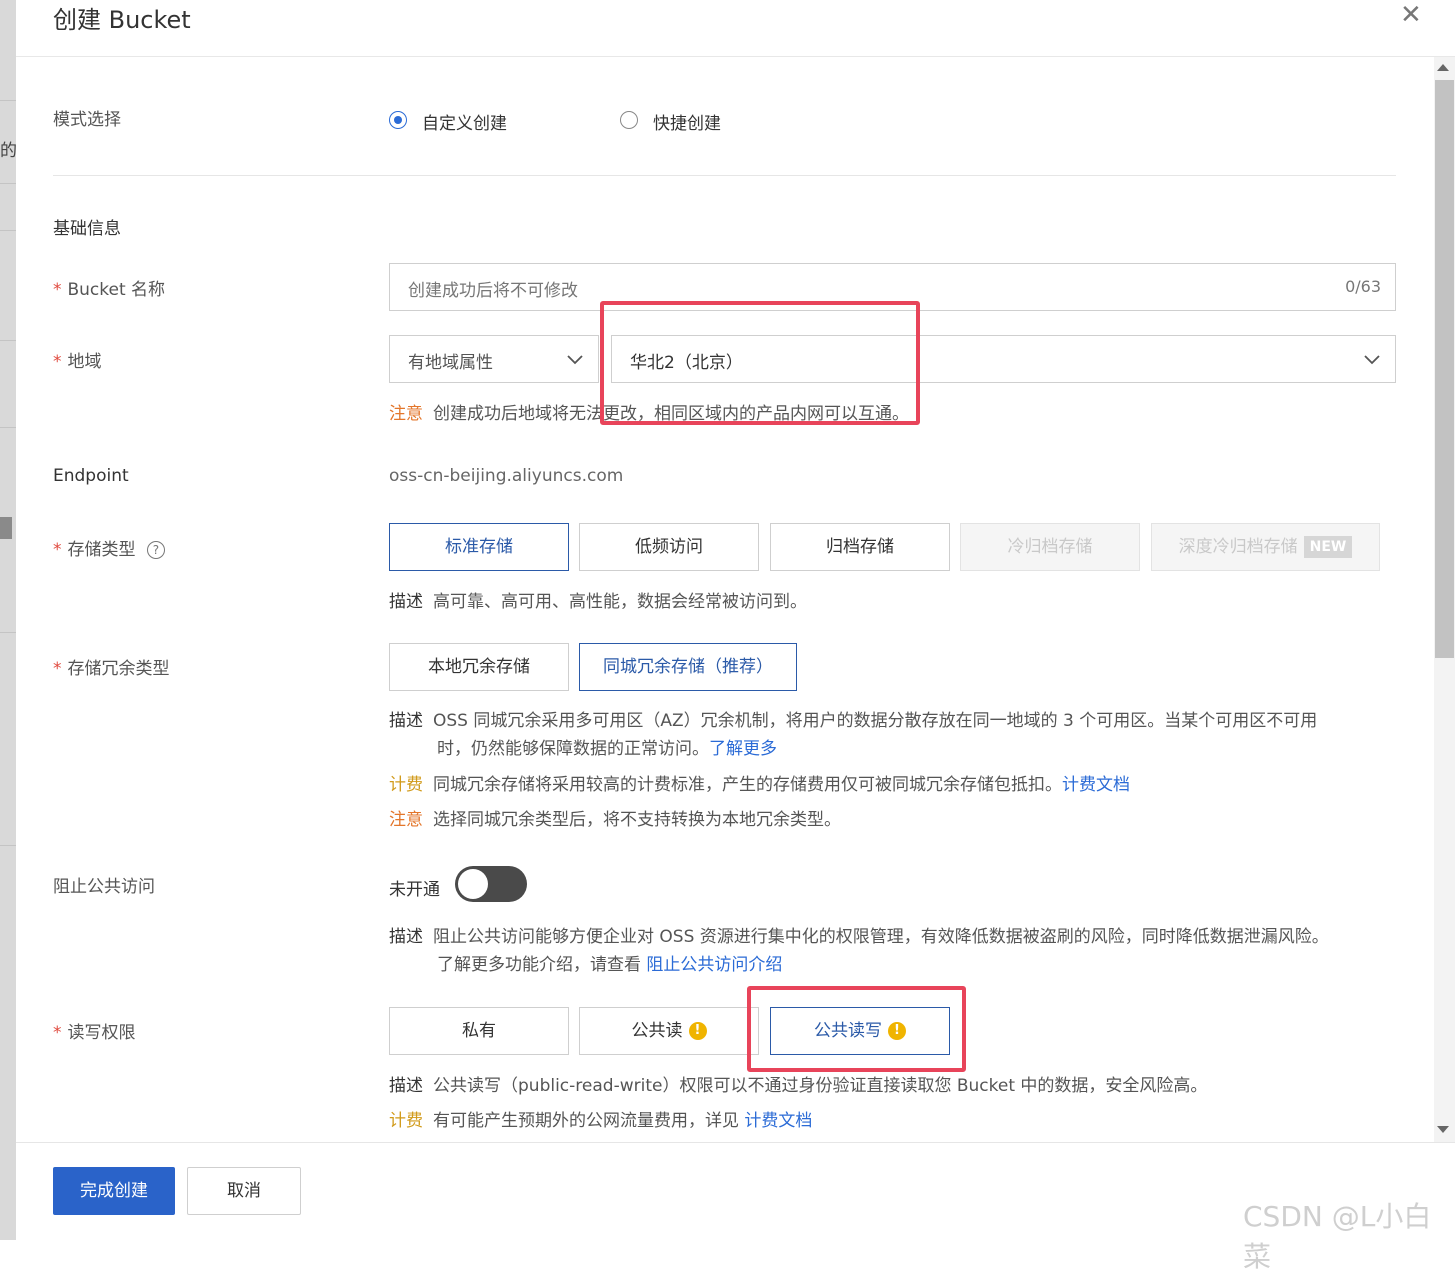 The width and height of the screenshot is (1455, 1275). I want to click on redundancy-zrs-option: 同城冗余存储（推荐）, so click(688, 667).